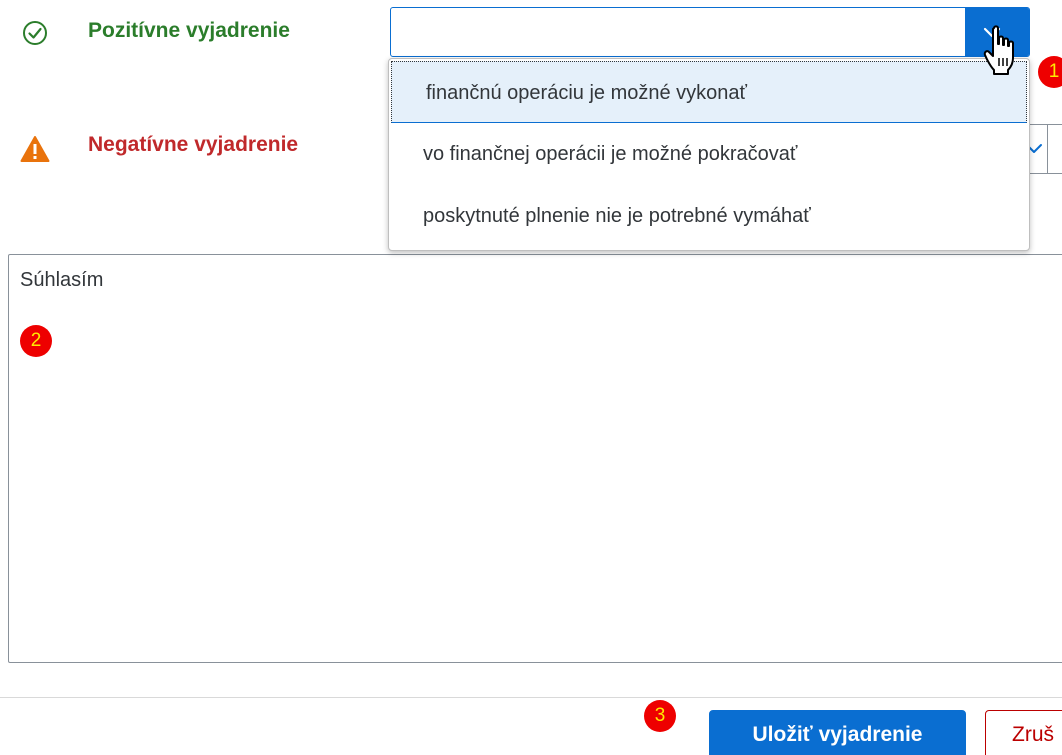 The image size is (1062, 755). Describe the element at coordinates (1050, 72) in the screenshot. I see `step-badge-1: 1` at that location.